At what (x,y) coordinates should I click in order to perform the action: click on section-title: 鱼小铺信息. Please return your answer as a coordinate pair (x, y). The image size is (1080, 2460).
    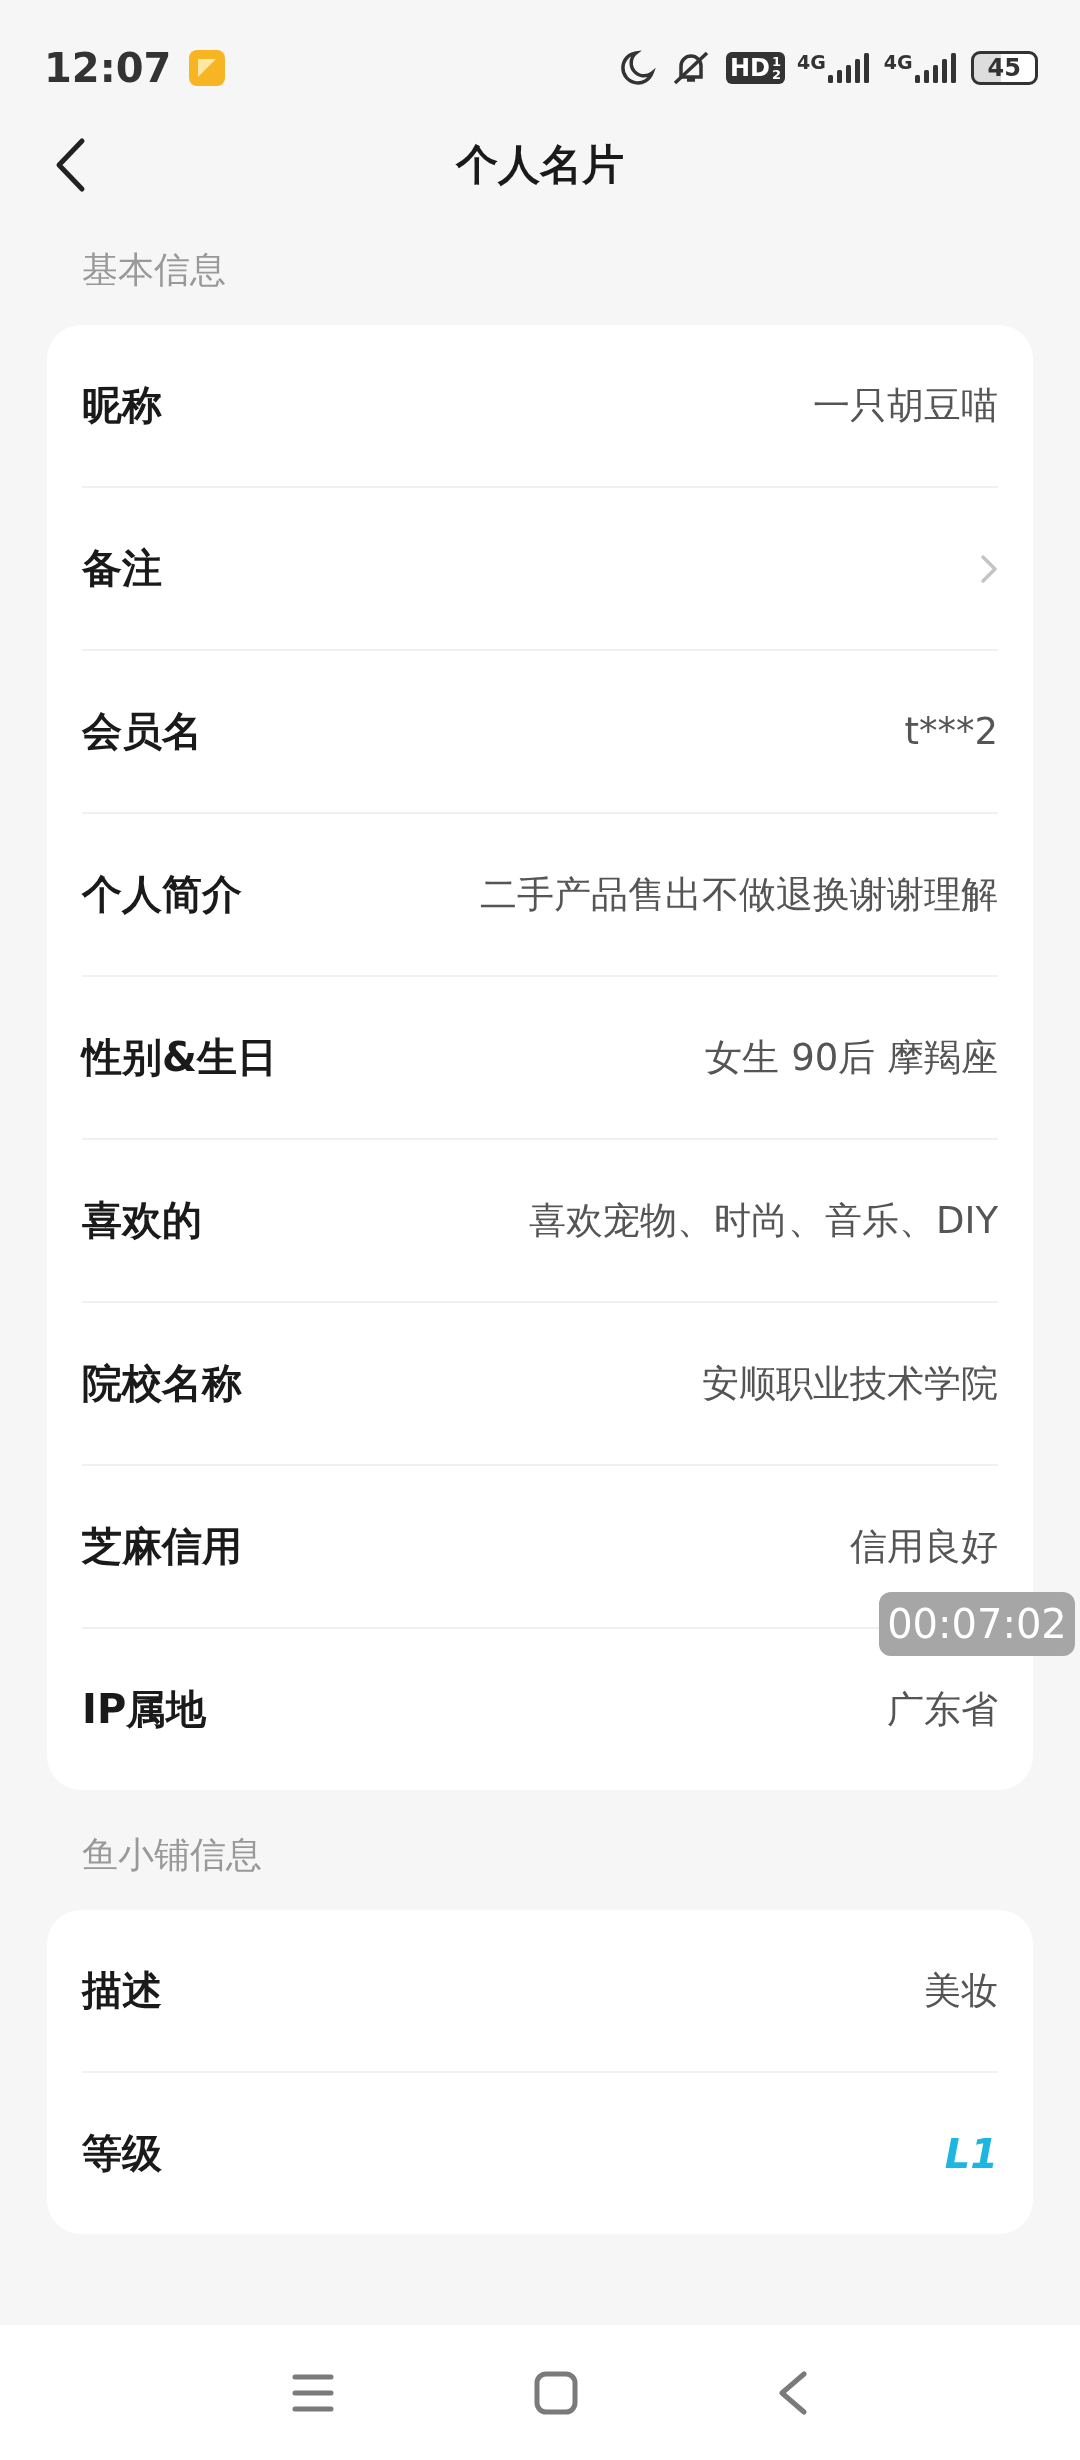
    Looking at the image, I should click on (172, 1855).